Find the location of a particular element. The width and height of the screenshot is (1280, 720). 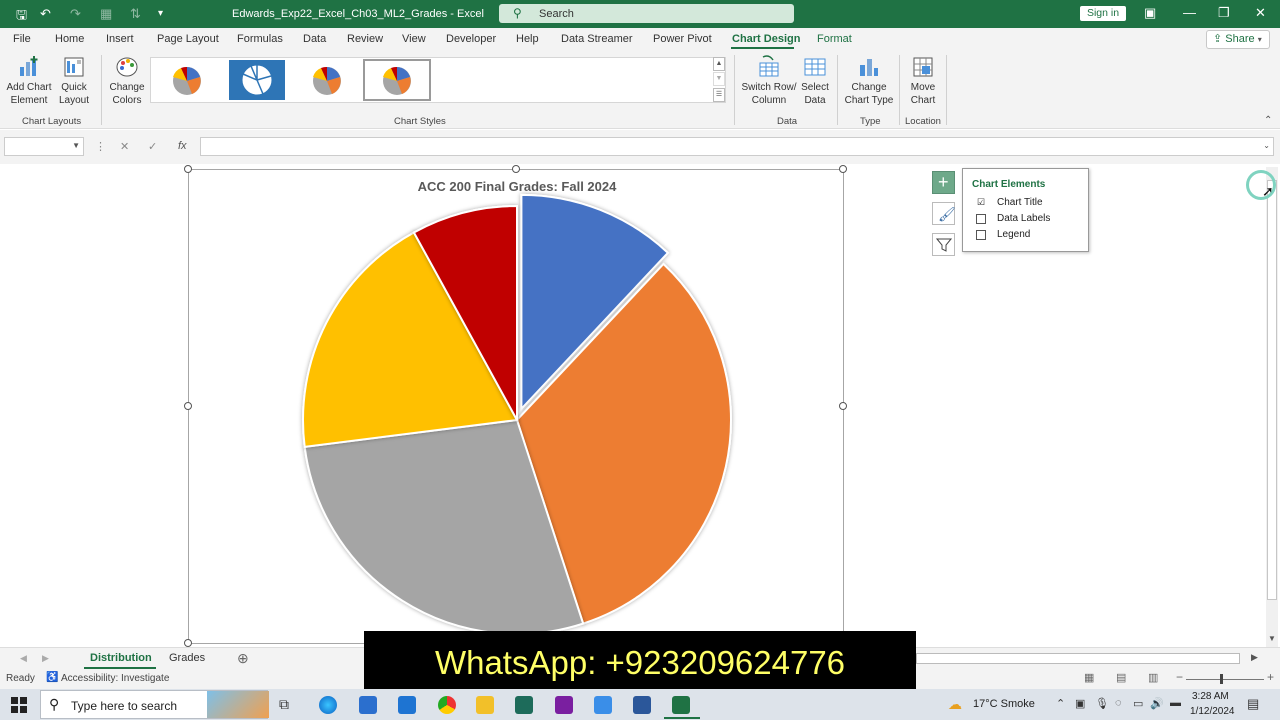

winrar-icon is located at coordinates (564, 705).